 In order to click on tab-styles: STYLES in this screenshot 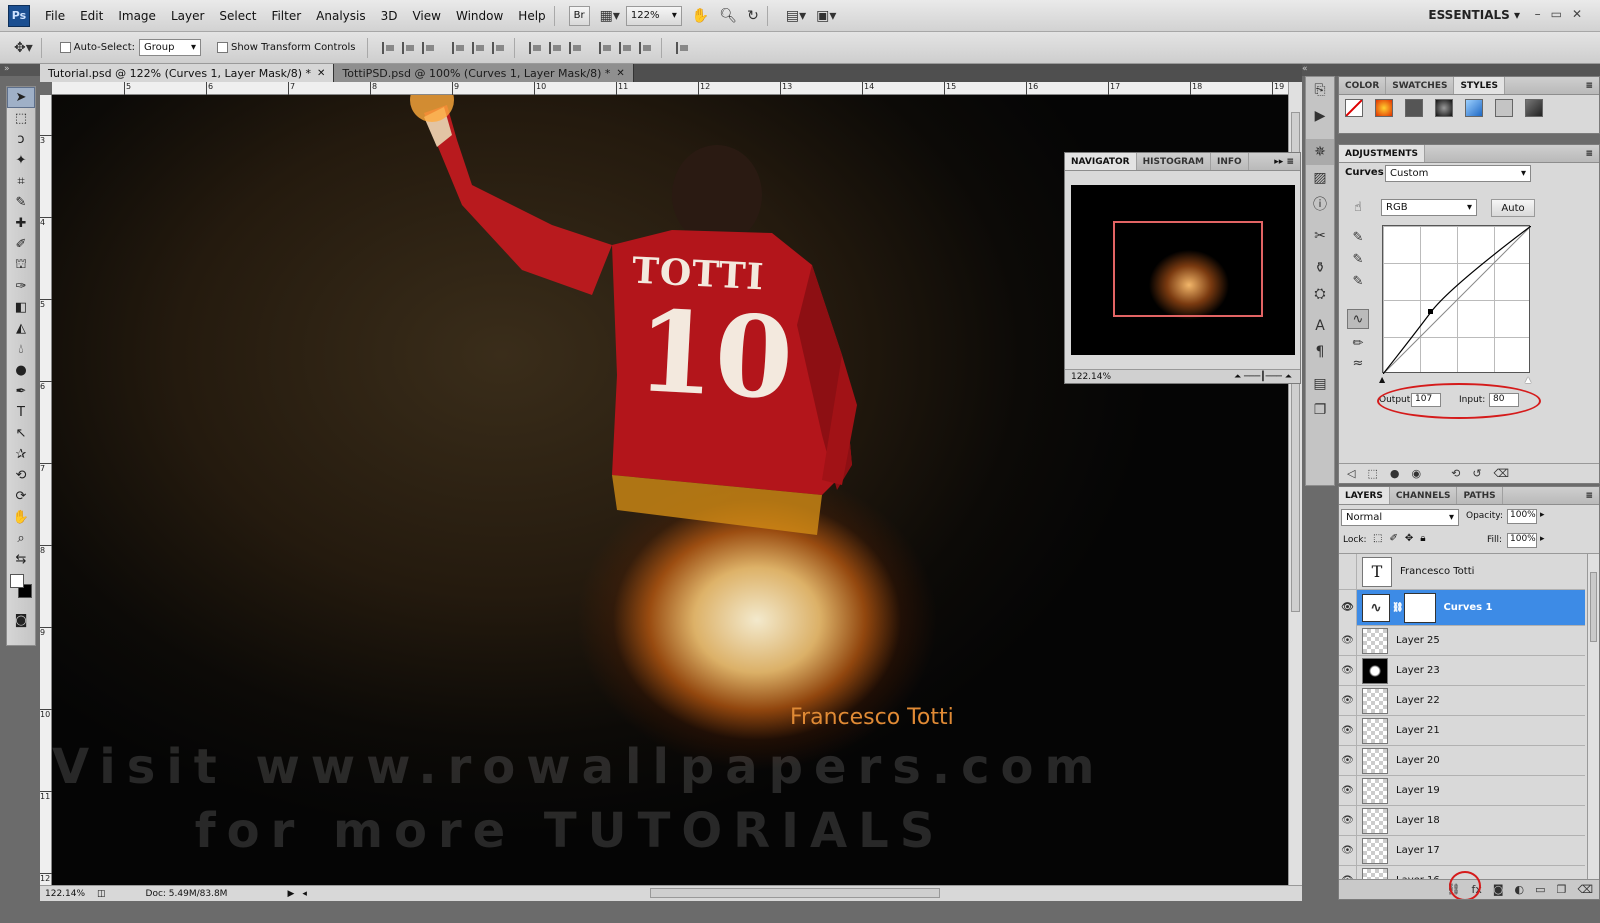, I will do `click(1479, 85)`.